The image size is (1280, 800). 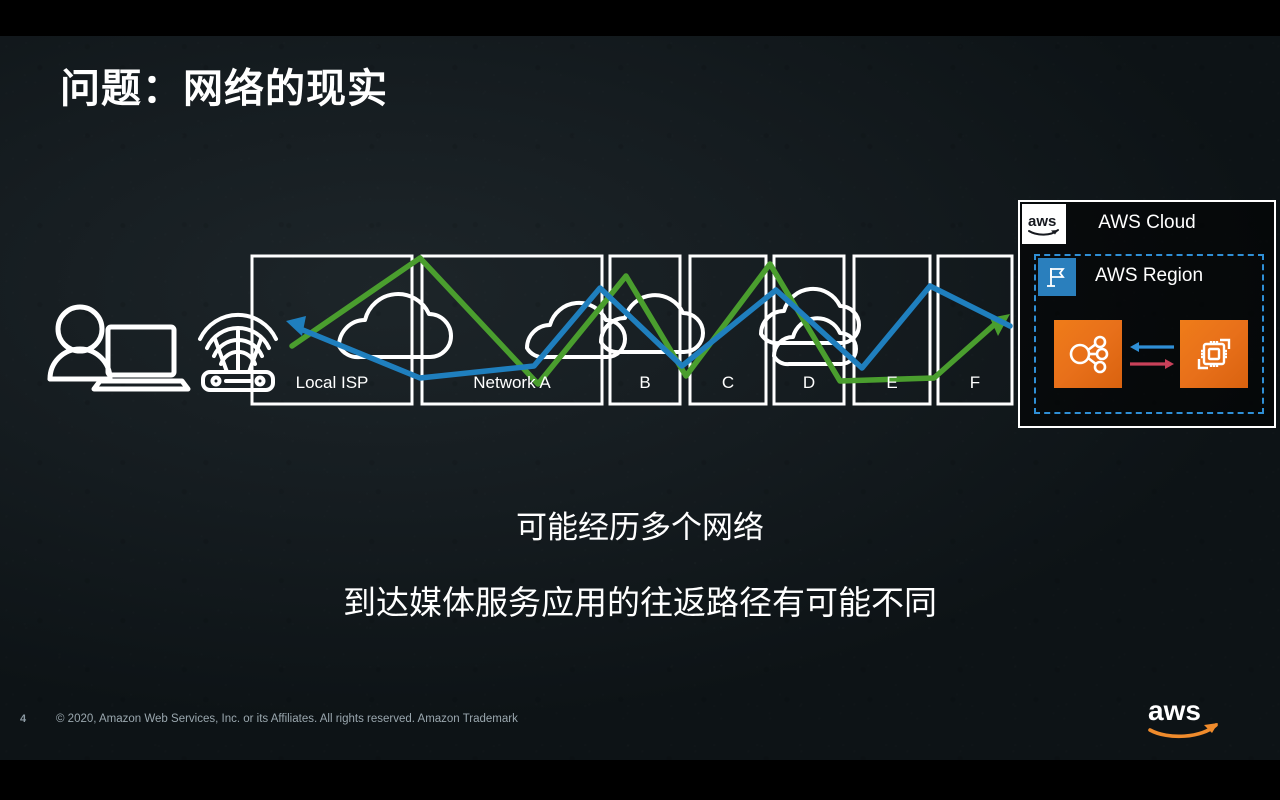 I want to click on page-title: 问题：网络的现实, so click(x=224, y=89).